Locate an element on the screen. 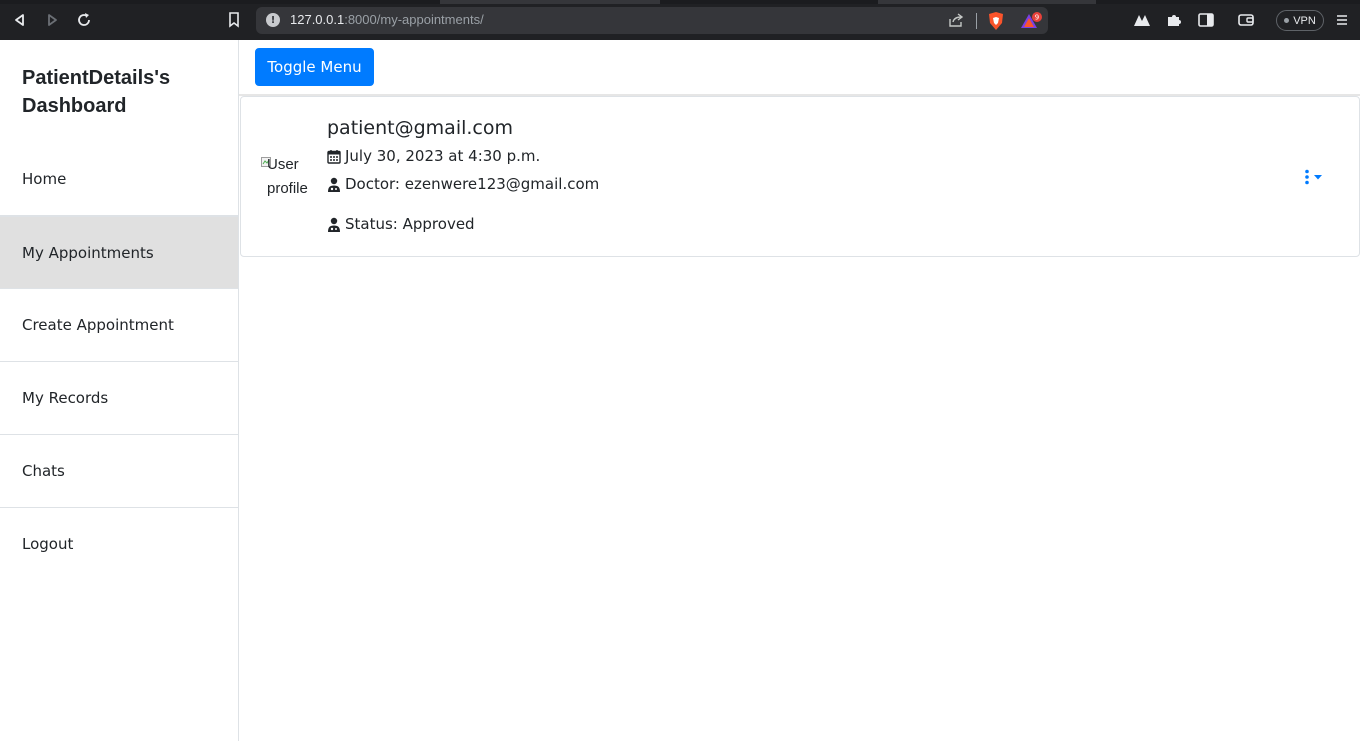  patient-email: patient@gmail.com is located at coordinates (420, 128).